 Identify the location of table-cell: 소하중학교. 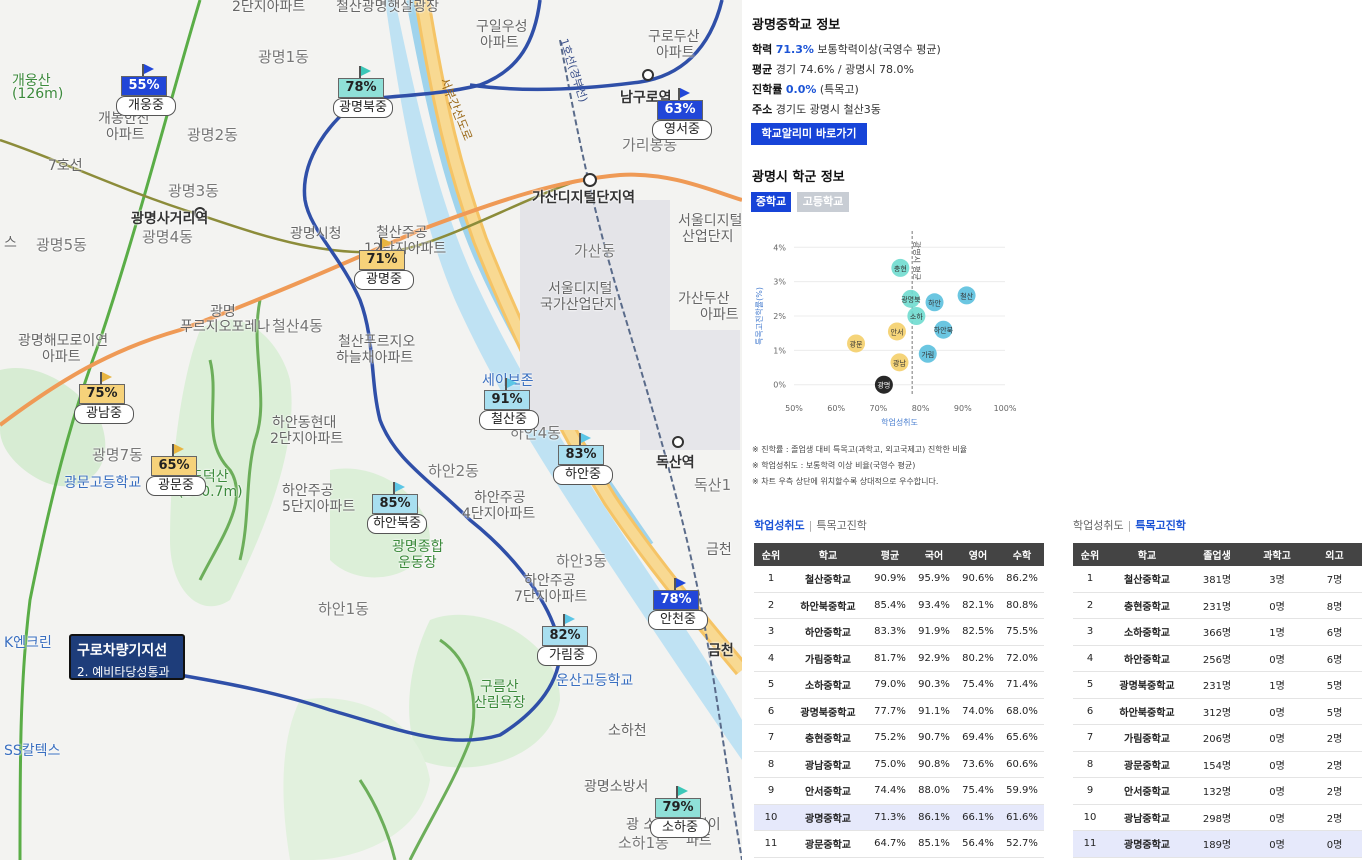
(828, 685).